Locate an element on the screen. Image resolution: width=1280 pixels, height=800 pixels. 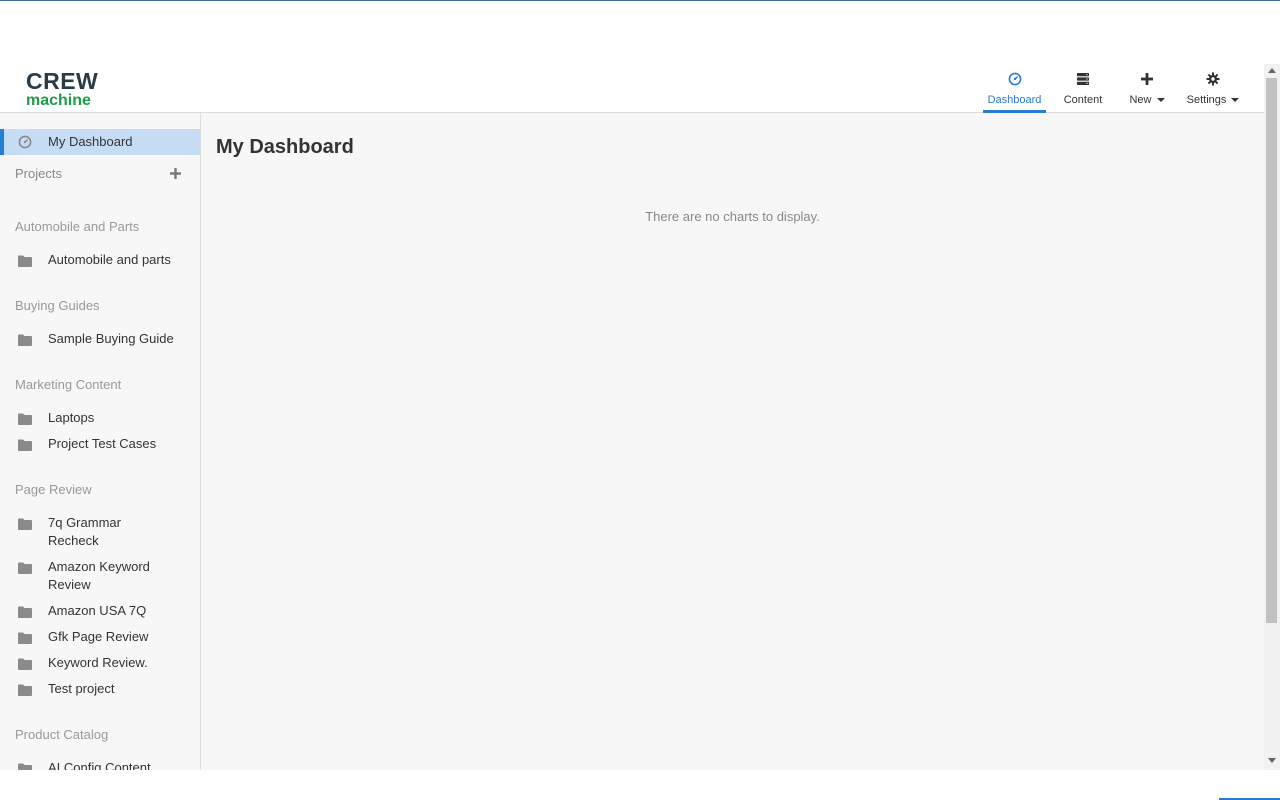
top-nav: Dashboard Content New Settings is located at coordinates (1112, 88).